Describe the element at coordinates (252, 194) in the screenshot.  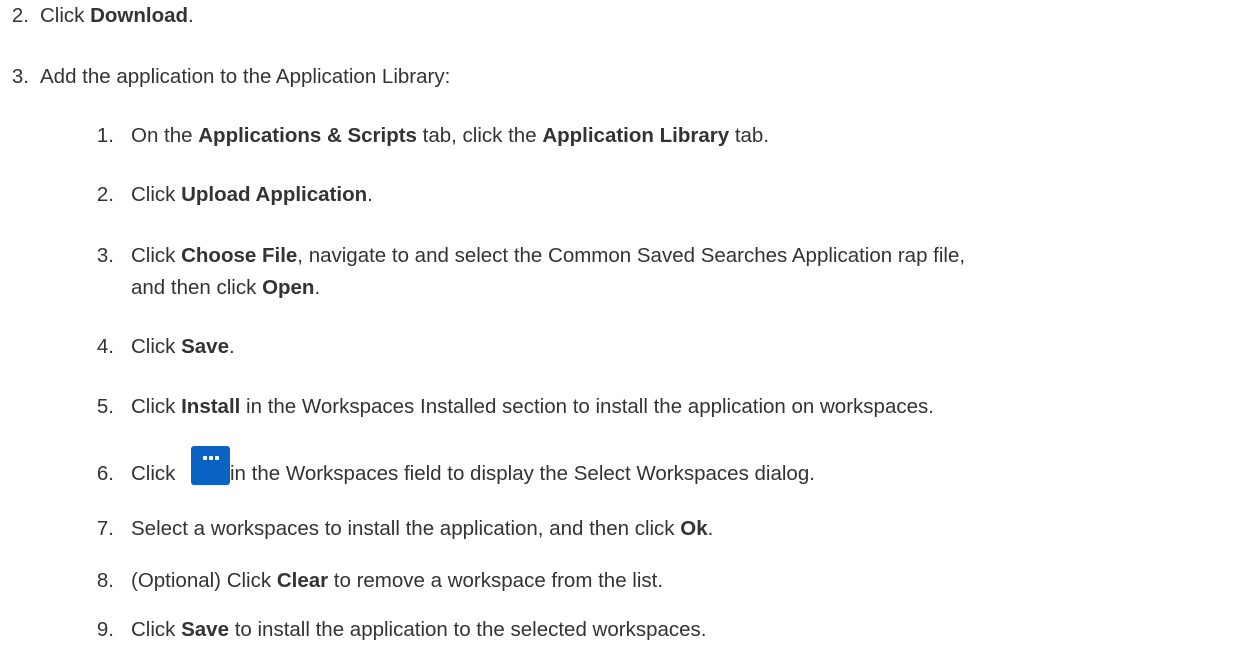
I see `step-text: Click Upload Application.` at that location.